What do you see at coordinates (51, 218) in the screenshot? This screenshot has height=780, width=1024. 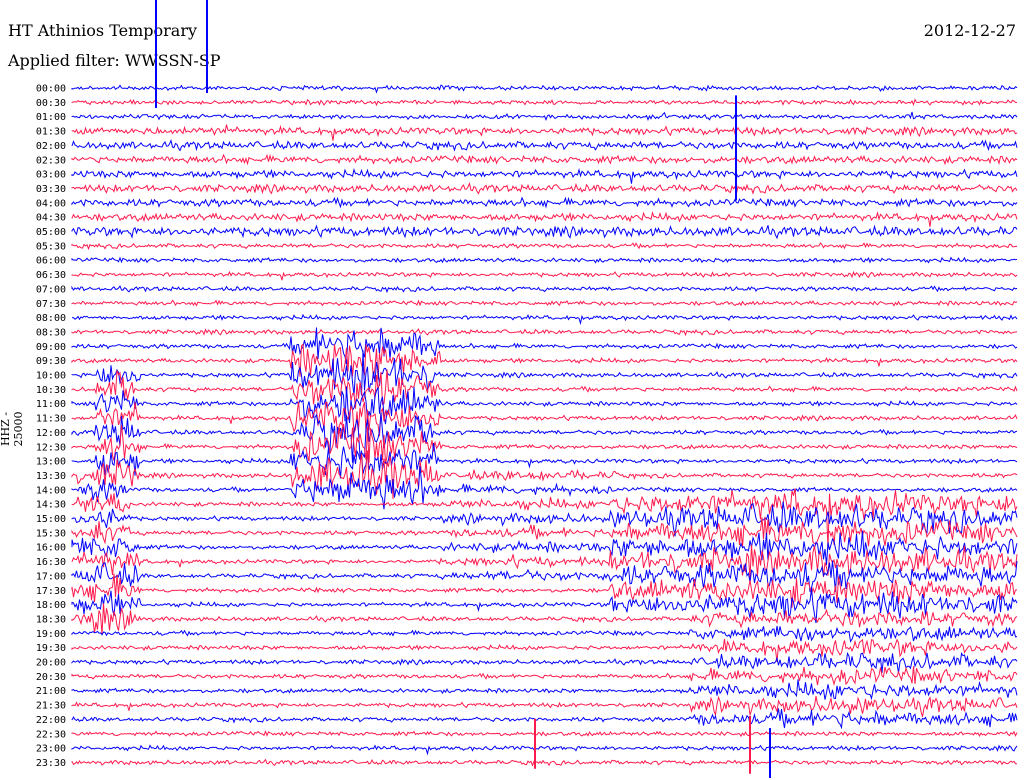 I see `row-label: 04:30` at bounding box center [51, 218].